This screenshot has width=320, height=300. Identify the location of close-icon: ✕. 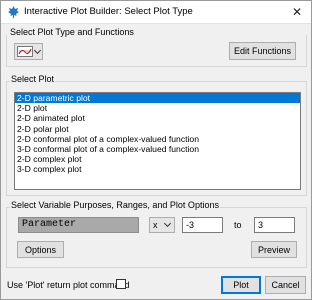
(297, 12).